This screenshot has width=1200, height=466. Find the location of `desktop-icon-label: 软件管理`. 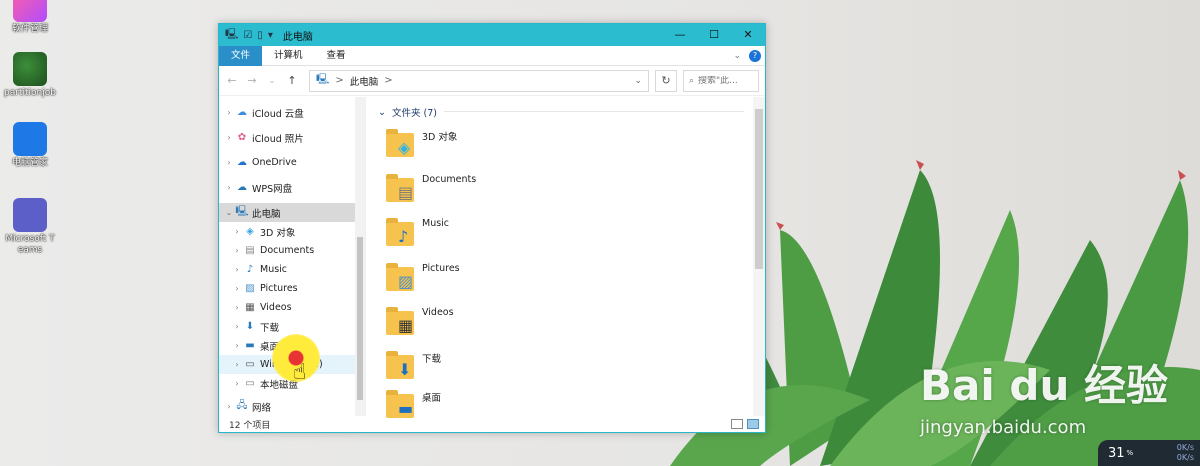

desktop-icon-label: 软件管理 is located at coordinates (29, 29).